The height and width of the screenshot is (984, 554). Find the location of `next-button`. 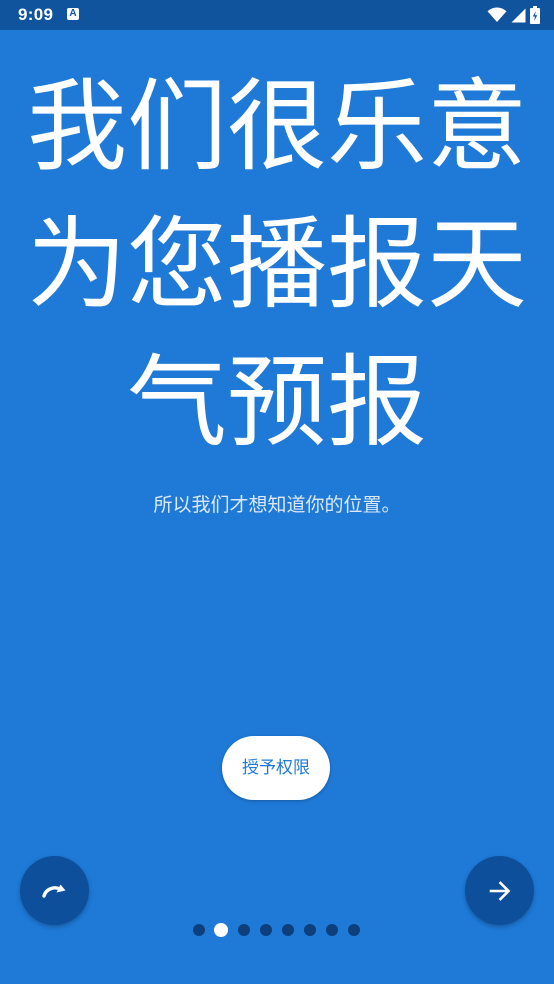

next-button is located at coordinates (499, 890).